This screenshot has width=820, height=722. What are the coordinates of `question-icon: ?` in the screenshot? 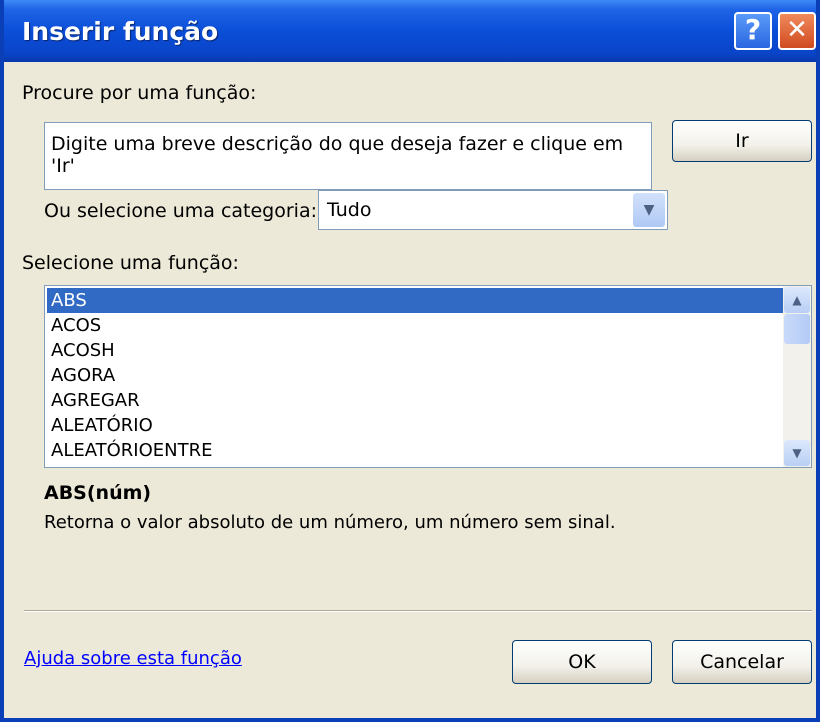 It's located at (753, 29).